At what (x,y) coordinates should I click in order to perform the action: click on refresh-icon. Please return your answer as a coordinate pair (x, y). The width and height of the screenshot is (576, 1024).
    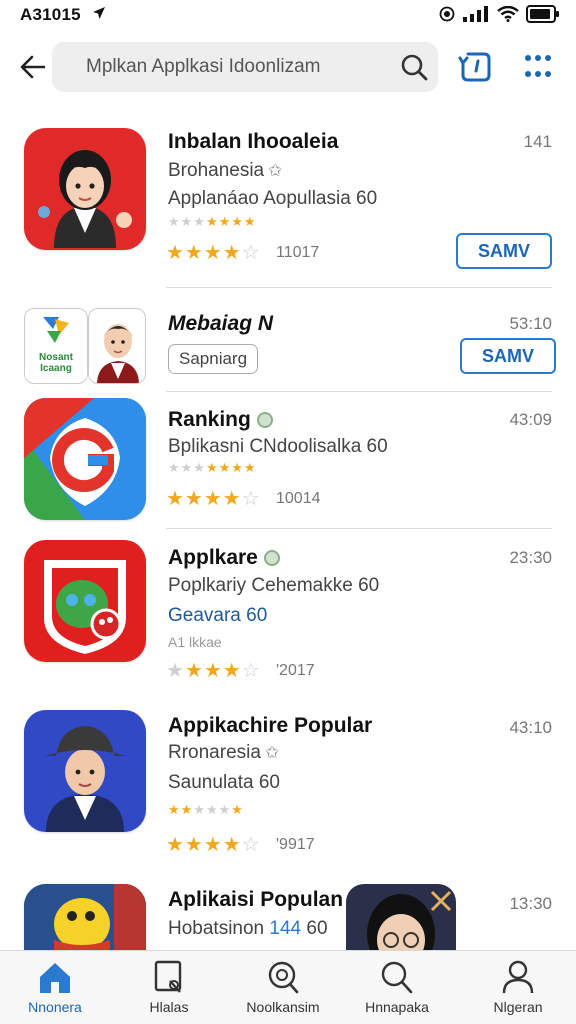
    Looking at the image, I should click on (476, 67).